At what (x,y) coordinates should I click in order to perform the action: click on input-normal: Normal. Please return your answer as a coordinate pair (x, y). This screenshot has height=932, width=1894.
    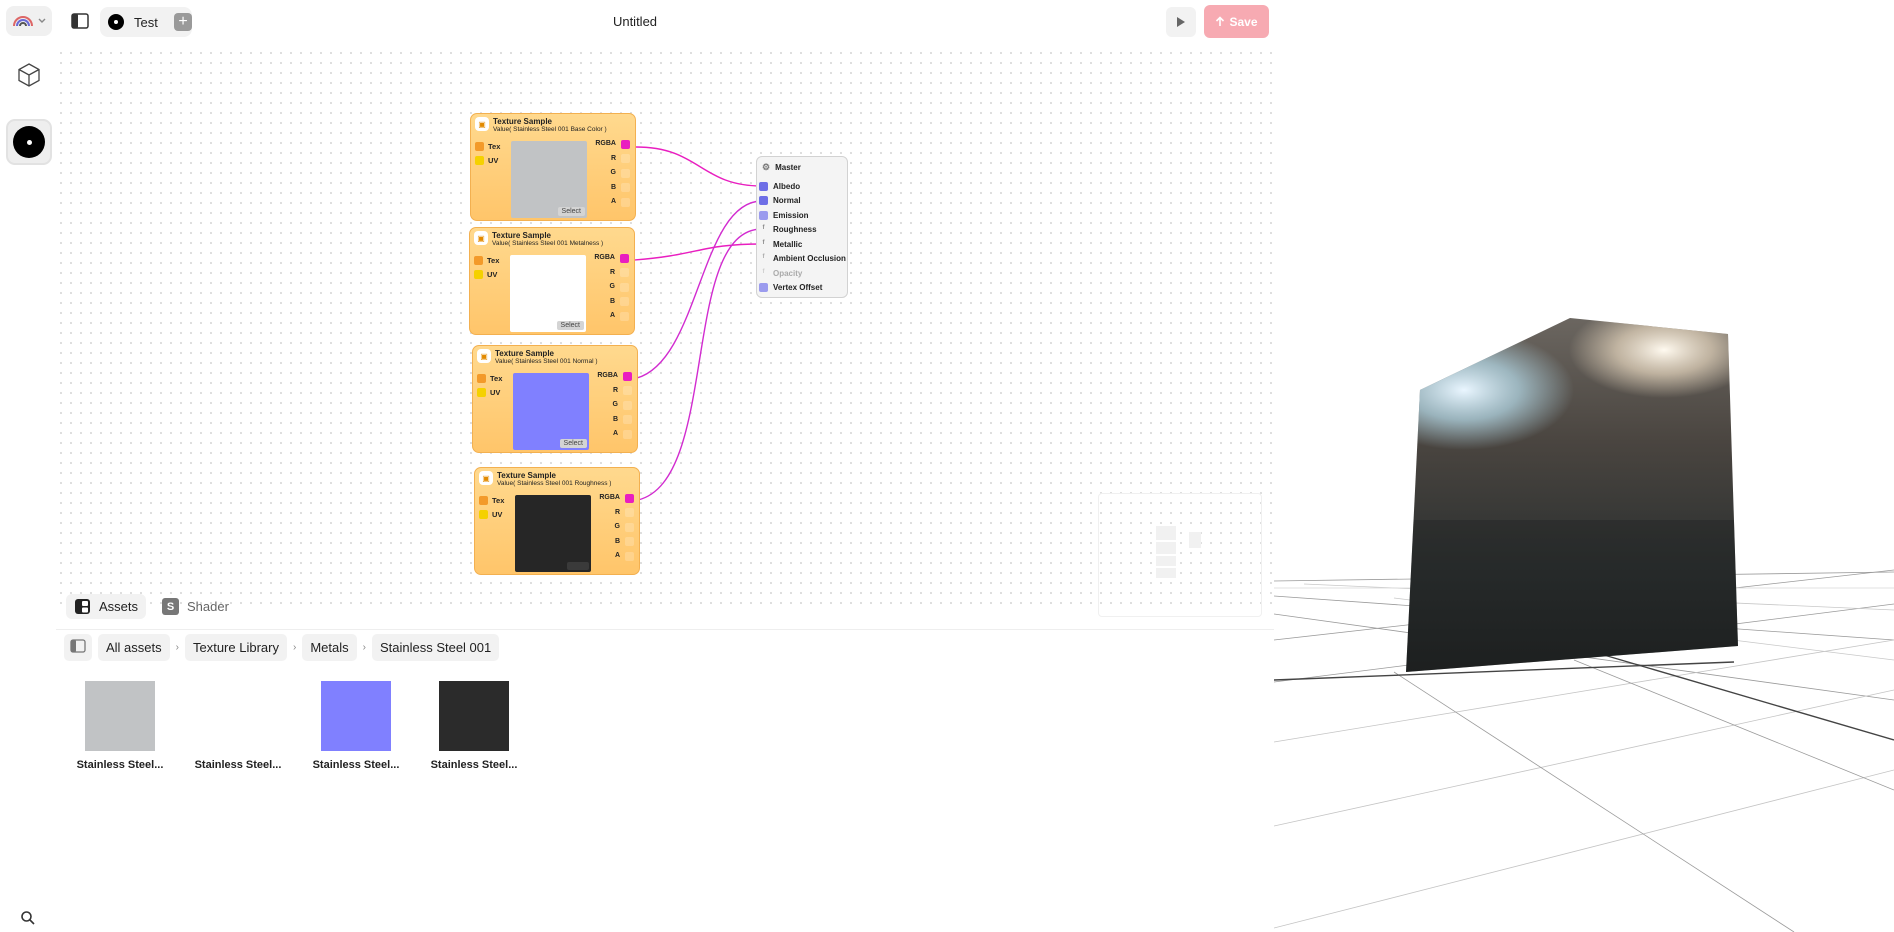
    Looking at the image, I should click on (802, 201).